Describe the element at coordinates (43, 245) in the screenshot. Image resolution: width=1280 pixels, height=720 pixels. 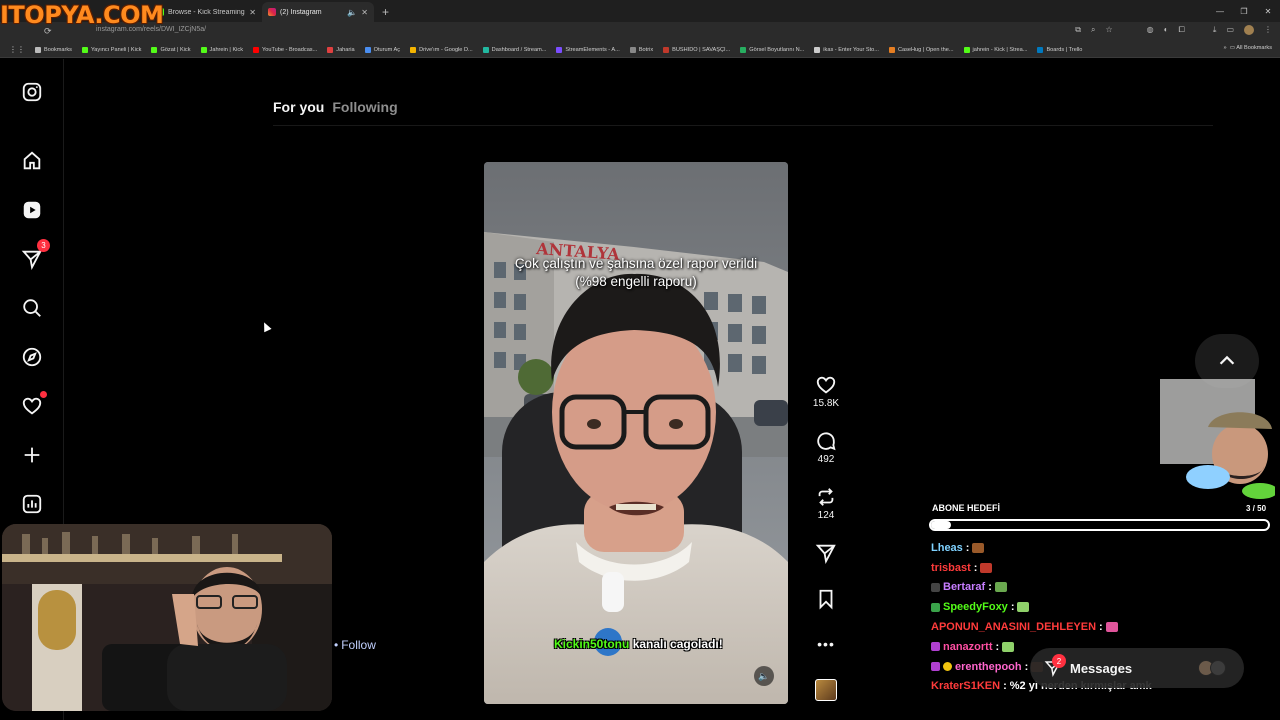
I see `notification-badge: 3` at that location.